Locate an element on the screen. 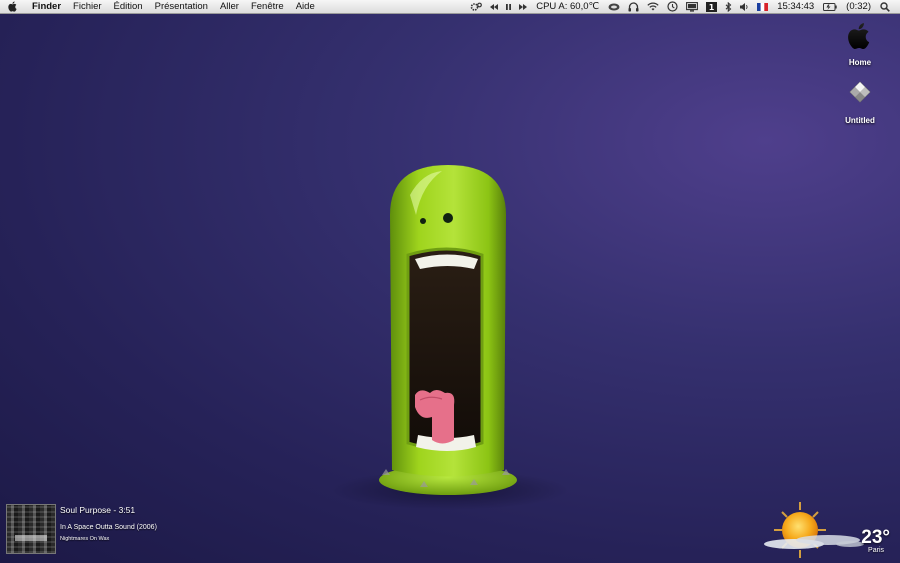  sun-cloud-icon is located at coordinates (813, 531).